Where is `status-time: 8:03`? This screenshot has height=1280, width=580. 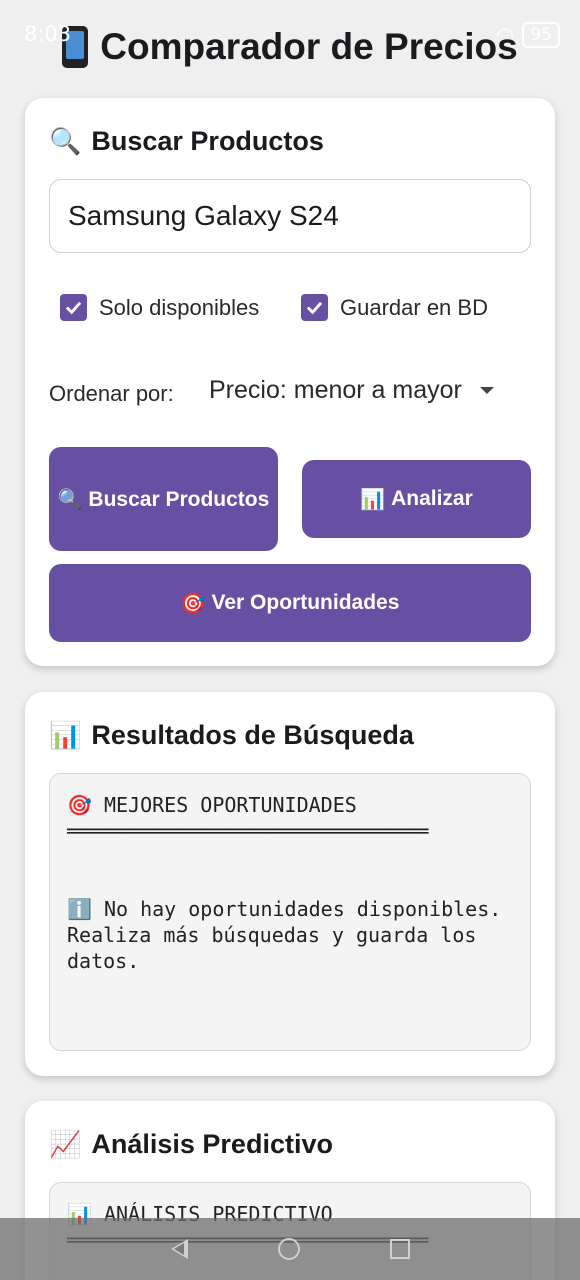
status-time: 8:03 is located at coordinates (48, 34).